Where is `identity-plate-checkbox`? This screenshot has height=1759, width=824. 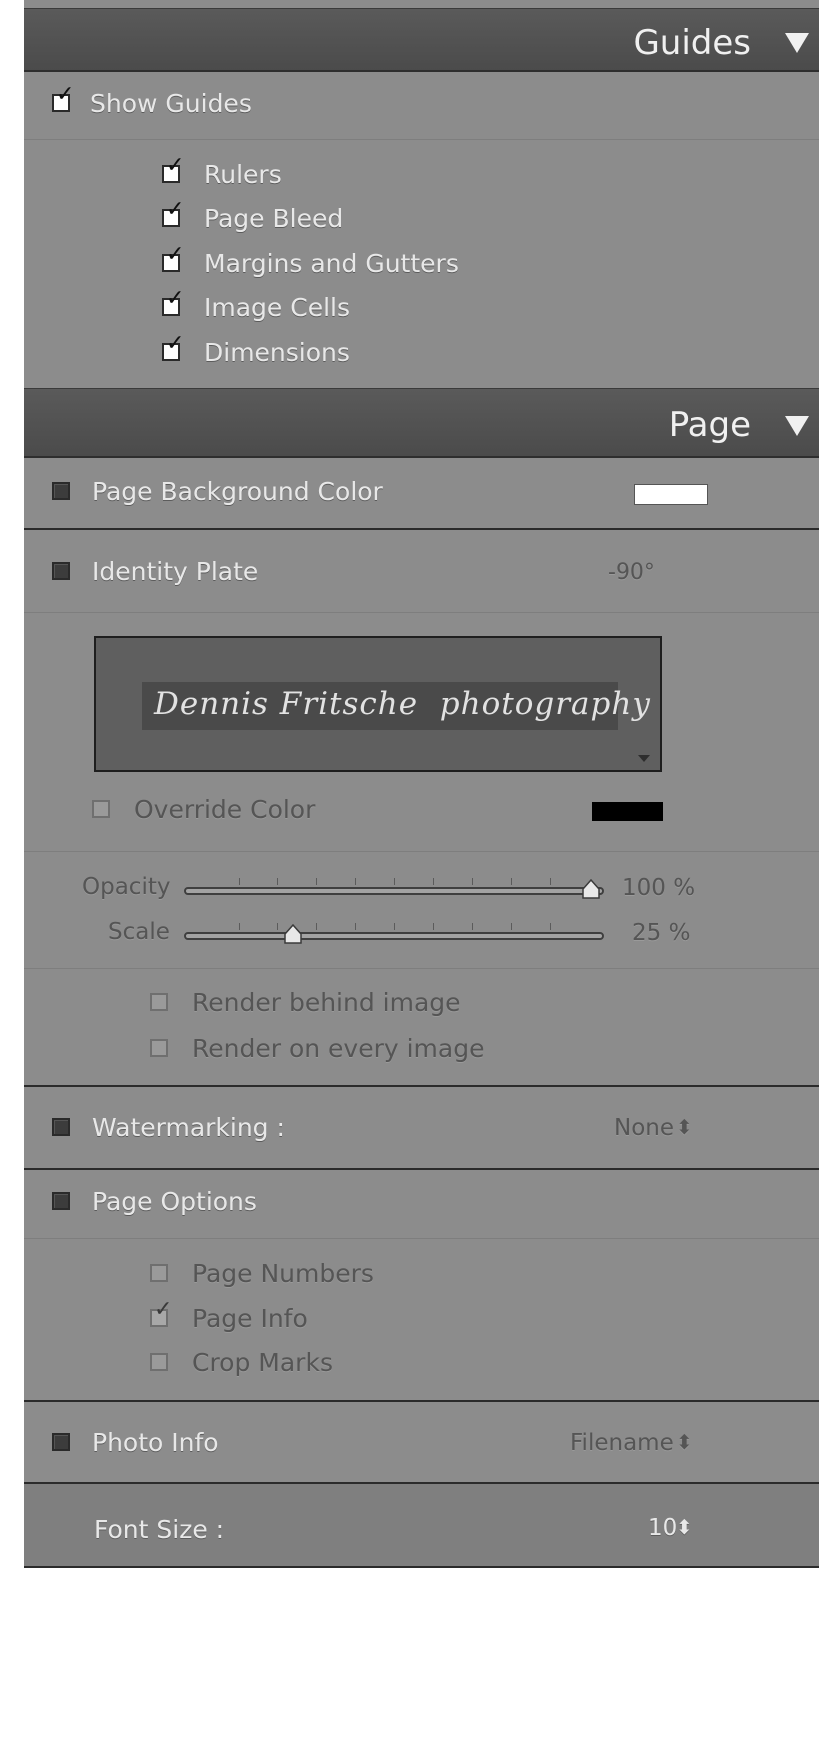
identity-plate-checkbox is located at coordinates (61, 571).